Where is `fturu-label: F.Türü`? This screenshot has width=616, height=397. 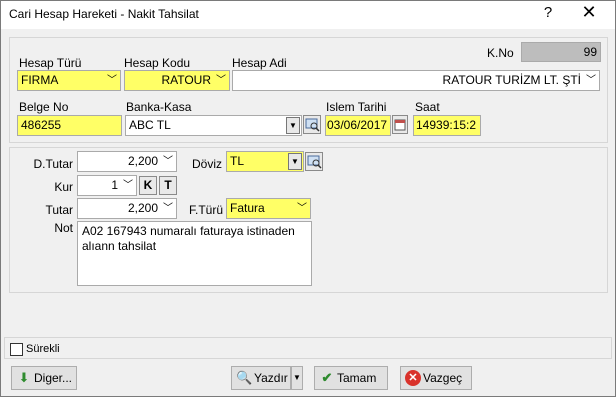
fturu-label: F.Türü is located at coordinates (206, 210).